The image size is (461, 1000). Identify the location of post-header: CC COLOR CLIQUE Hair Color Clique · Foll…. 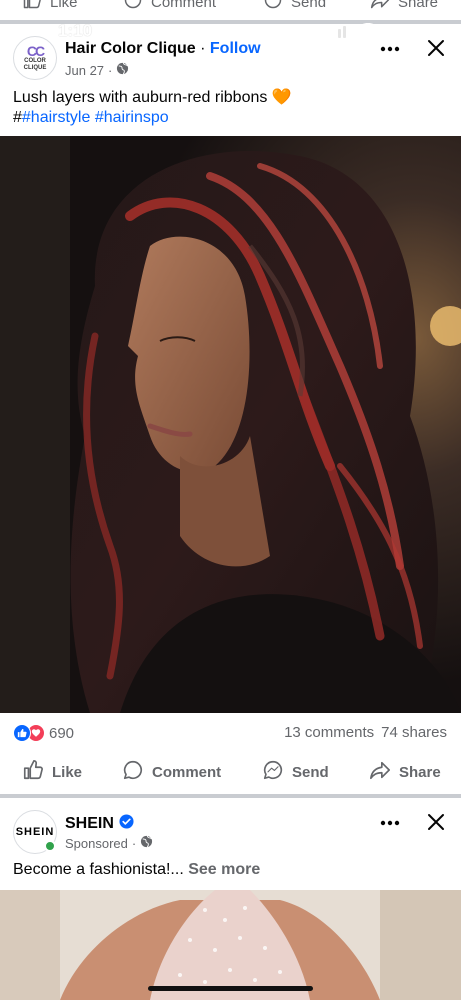
(230, 60).